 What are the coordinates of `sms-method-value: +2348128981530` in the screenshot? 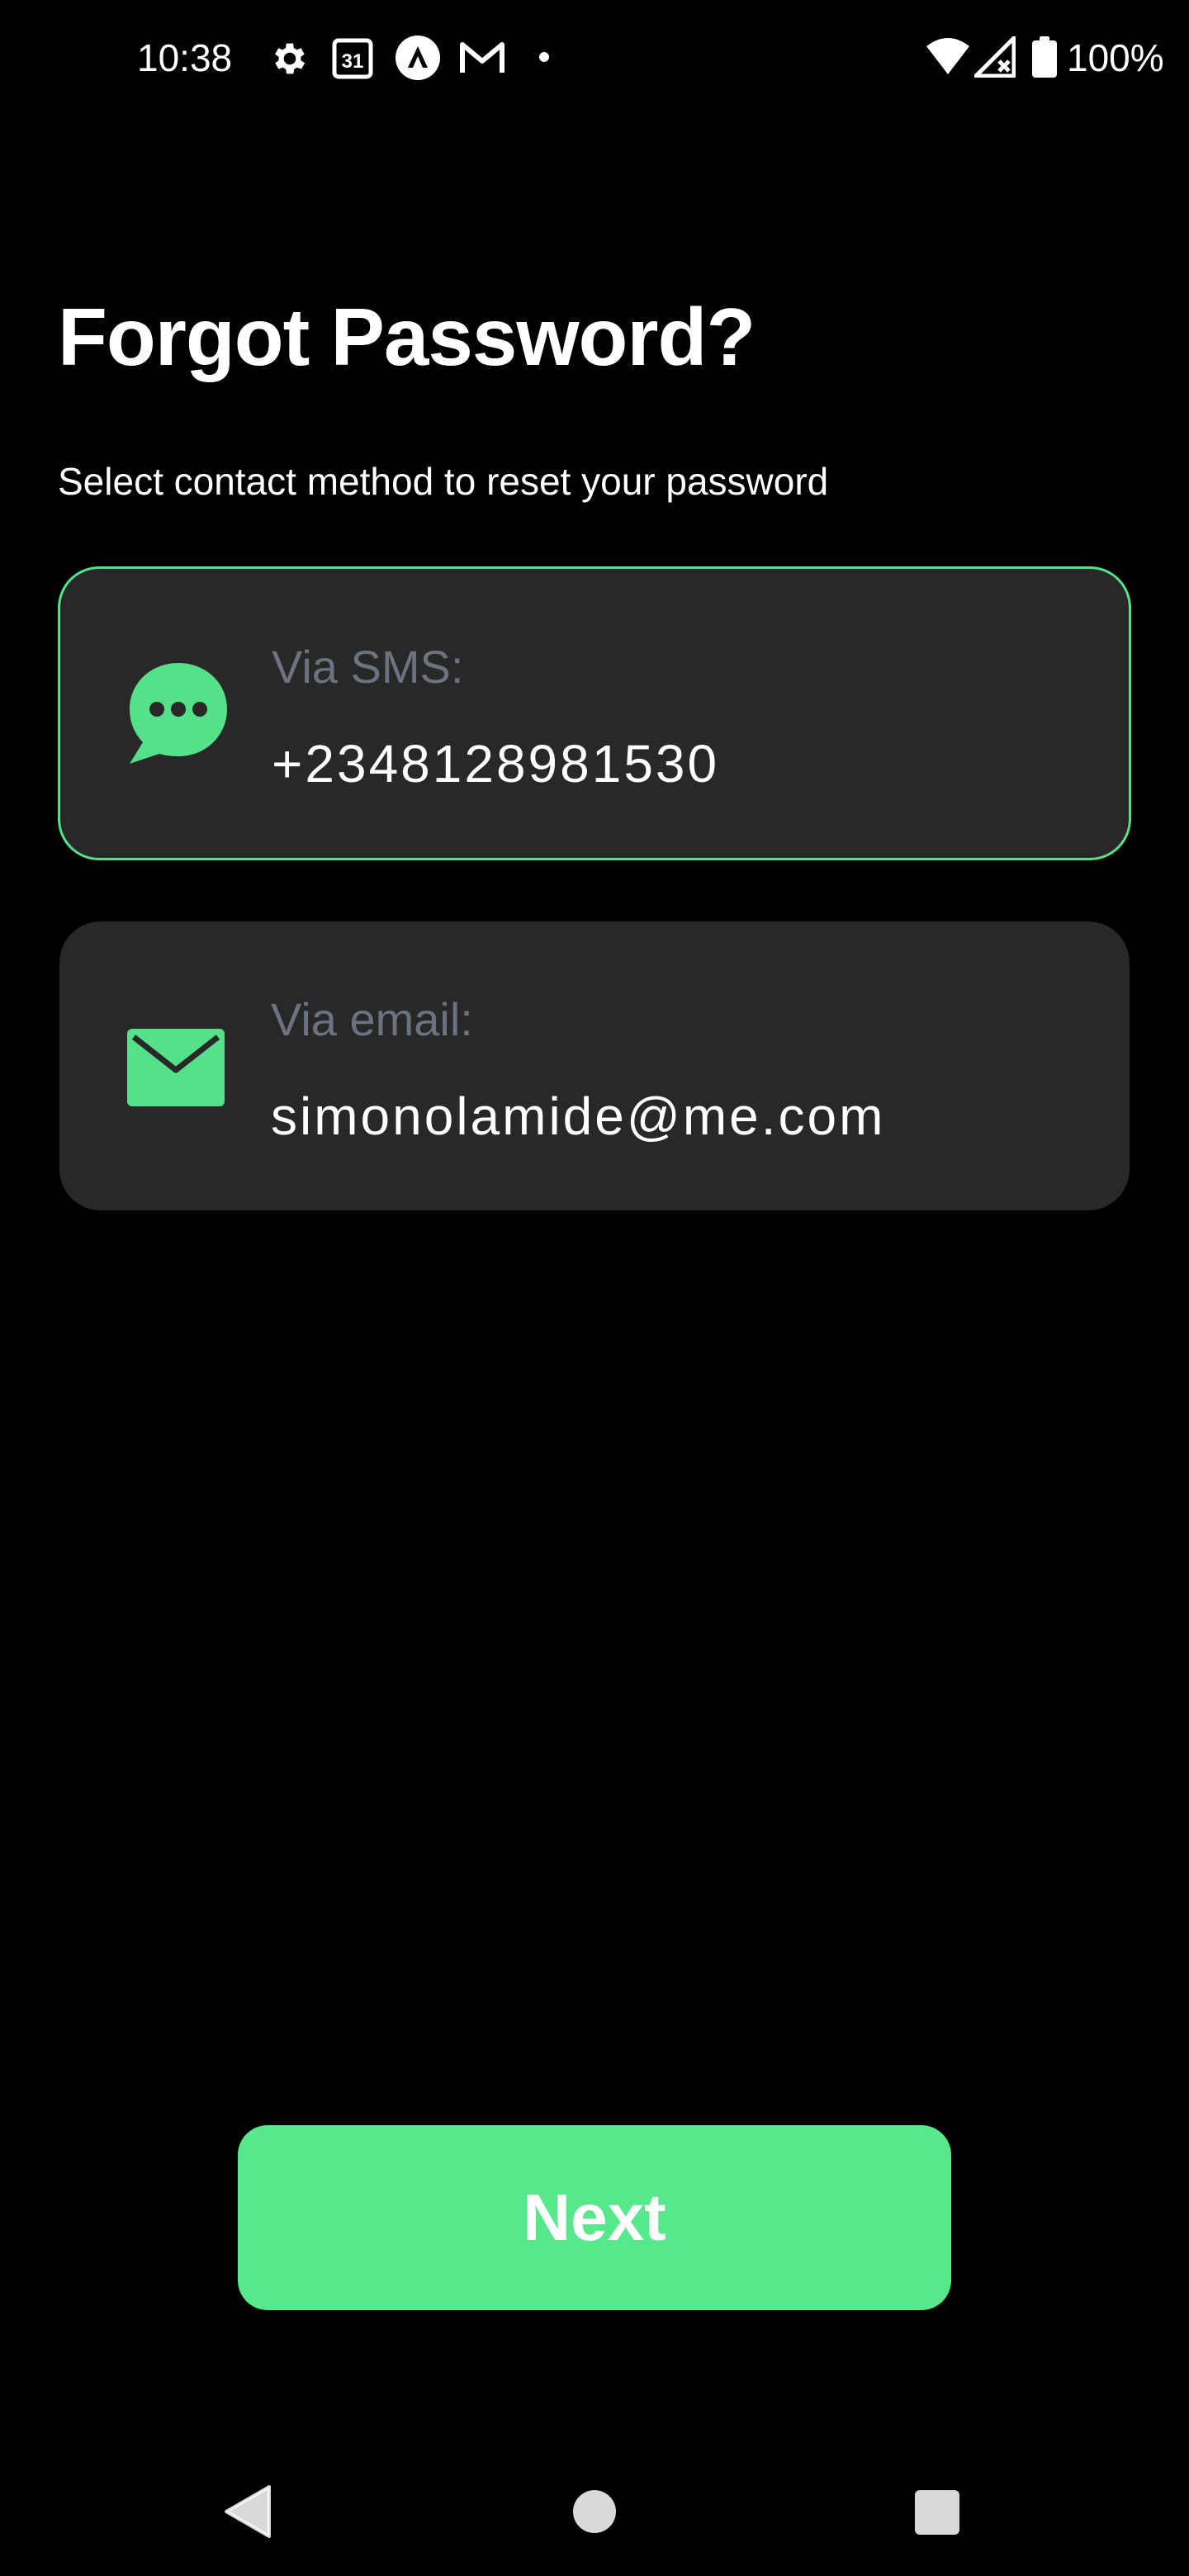 It's located at (496, 763).